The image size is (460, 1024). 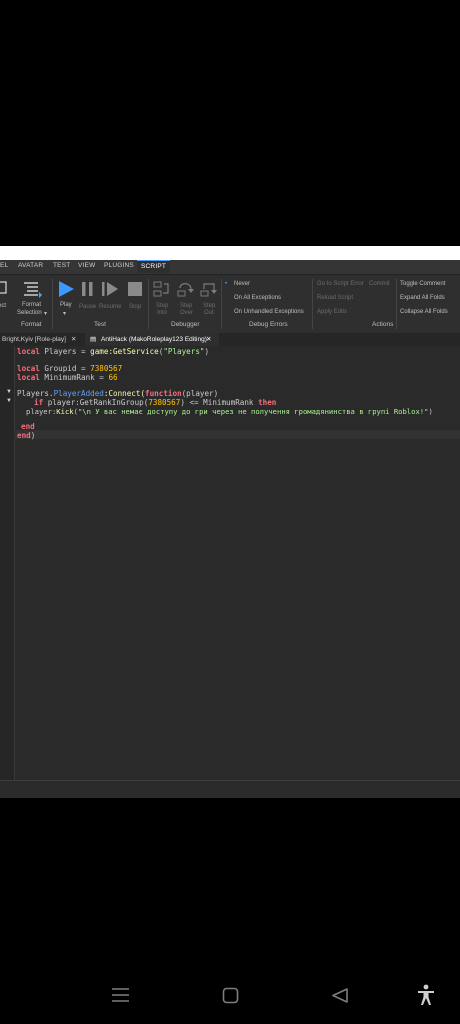 I want to click on debug-unhandled-exceptions-option: On Unhandled Exceptions, so click(x=269, y=312).